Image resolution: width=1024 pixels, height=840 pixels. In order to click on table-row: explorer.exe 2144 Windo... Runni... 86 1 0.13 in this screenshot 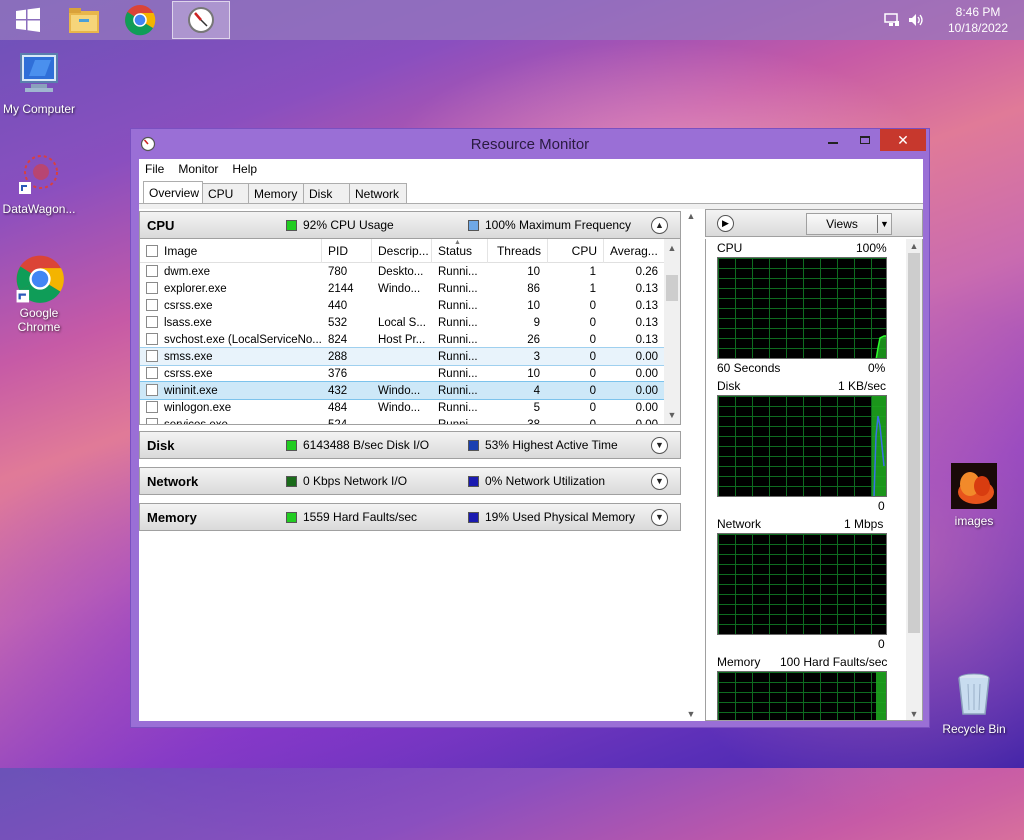, I will do `click(410, 288)`.